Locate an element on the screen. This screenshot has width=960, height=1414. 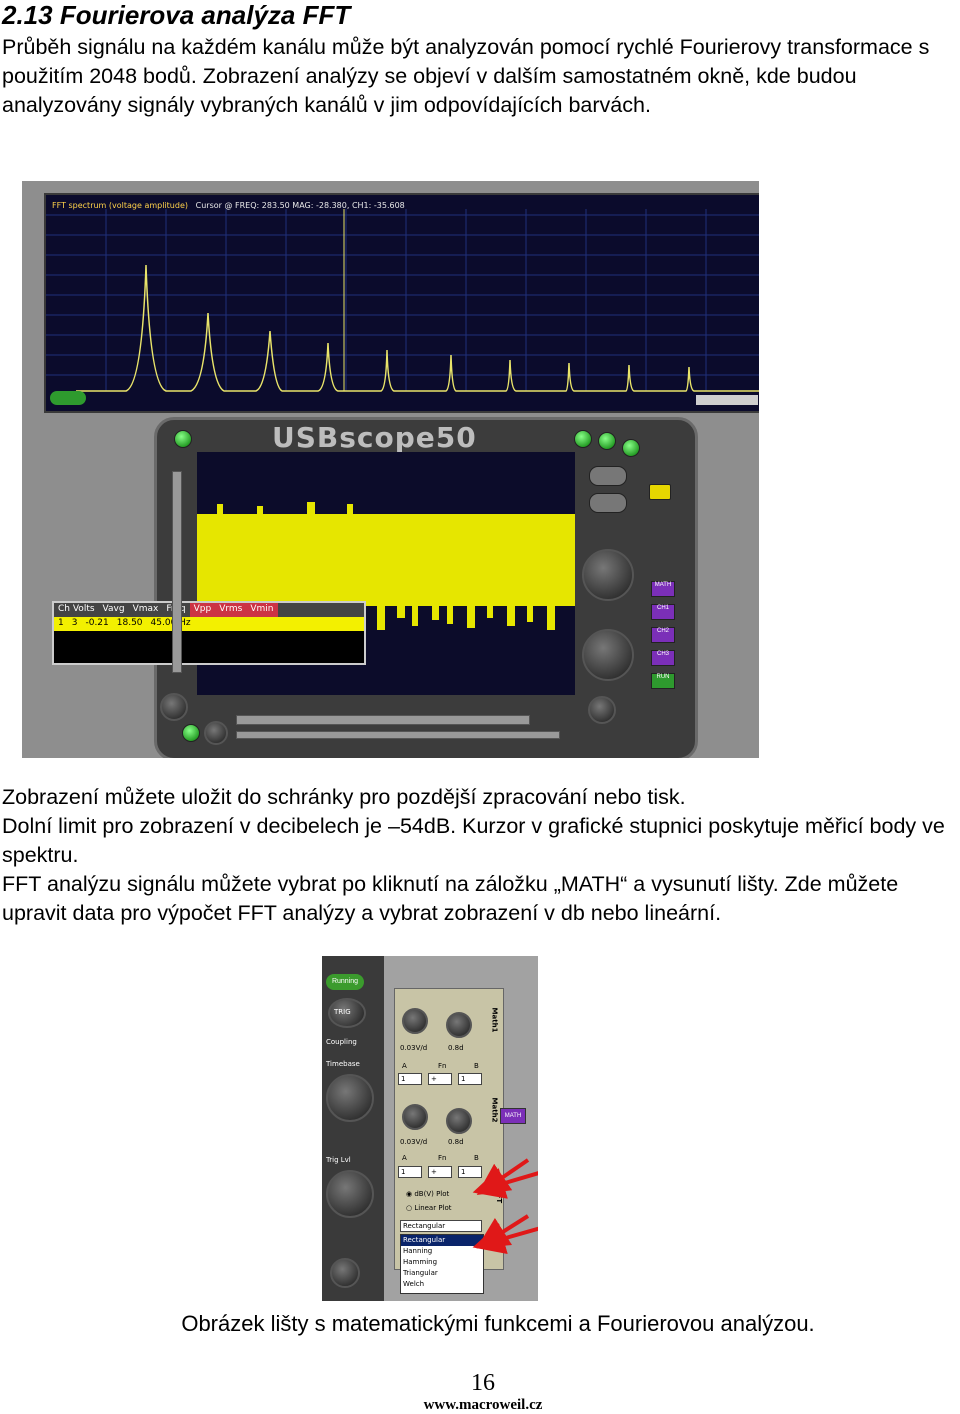
zoom-button is located at coordinates (191, 733).